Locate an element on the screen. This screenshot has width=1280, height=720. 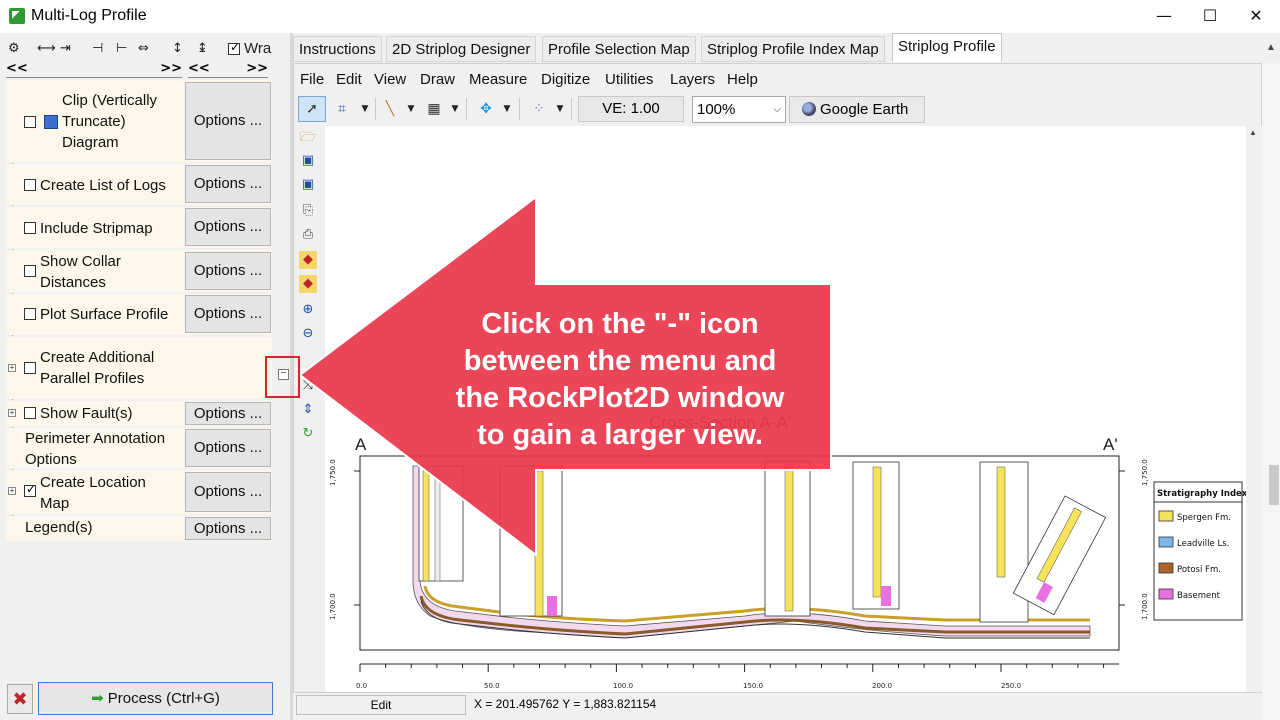
legend-label: Leadville Ls. is located at coordinates (1203, 544).